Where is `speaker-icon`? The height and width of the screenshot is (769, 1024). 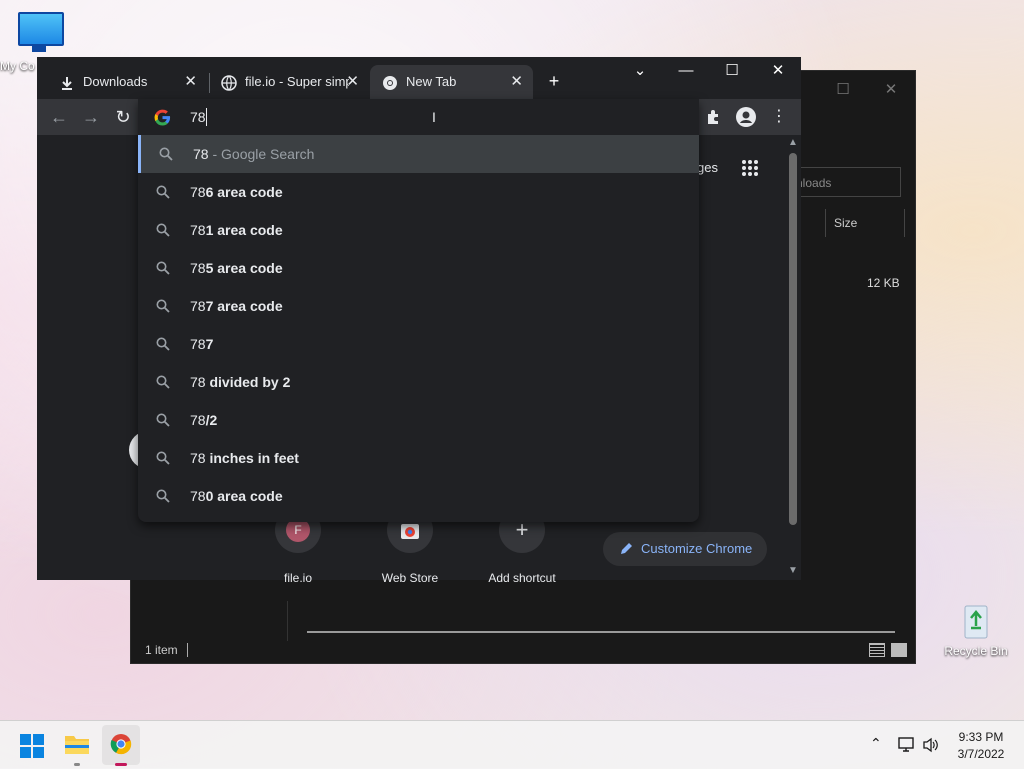
speaker-icon is located at coordinates (931, 745).